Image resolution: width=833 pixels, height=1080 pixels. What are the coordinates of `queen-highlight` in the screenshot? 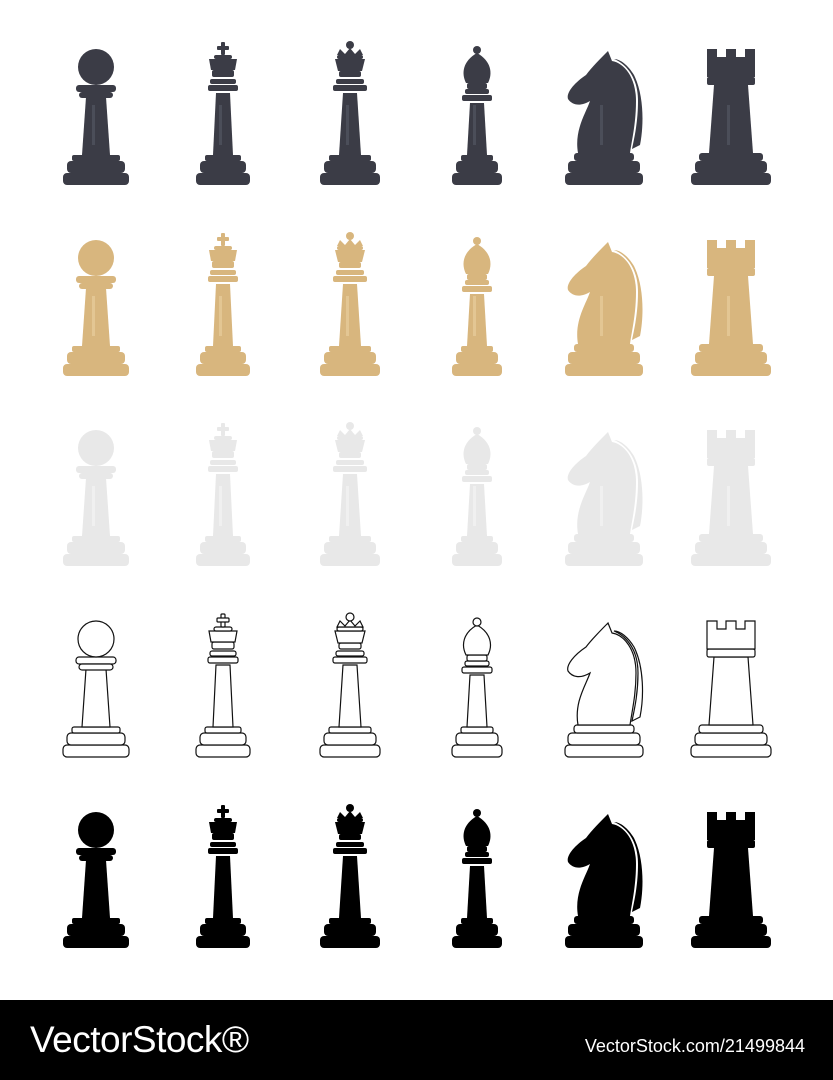 It's located at (347, 506).